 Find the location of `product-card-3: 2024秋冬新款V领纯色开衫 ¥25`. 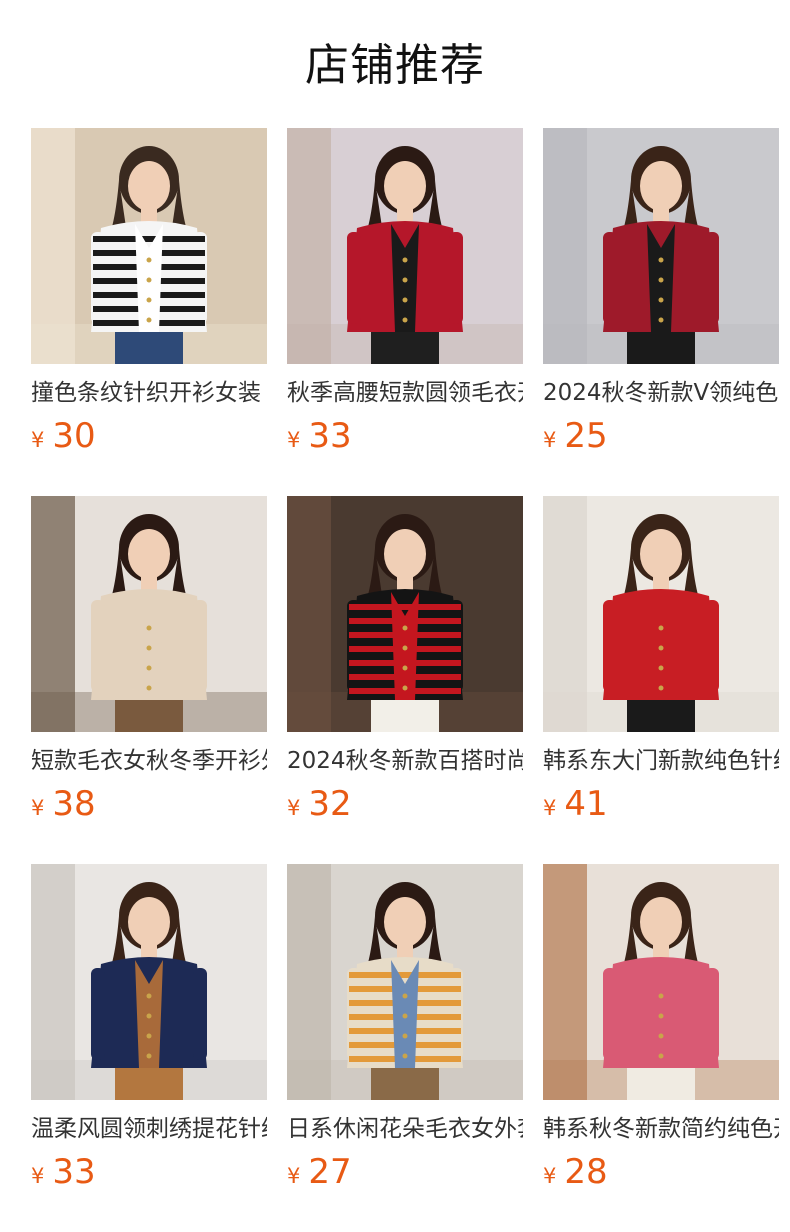

product-card-3: 2024秋冬新款V领纯色开衫 ¥25 is located at coordinates (661, 298).